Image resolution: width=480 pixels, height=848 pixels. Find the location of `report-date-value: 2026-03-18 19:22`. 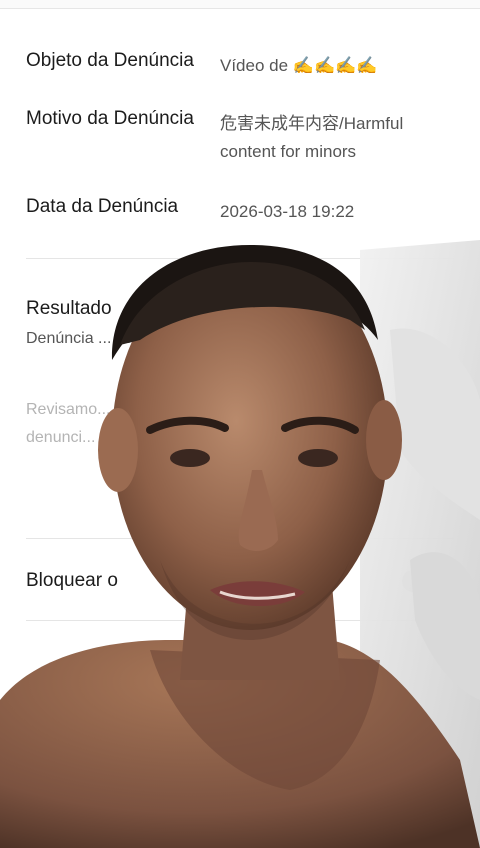

report-date-value: 2026-03-18 19:22 is located at coordinates (287, 211).